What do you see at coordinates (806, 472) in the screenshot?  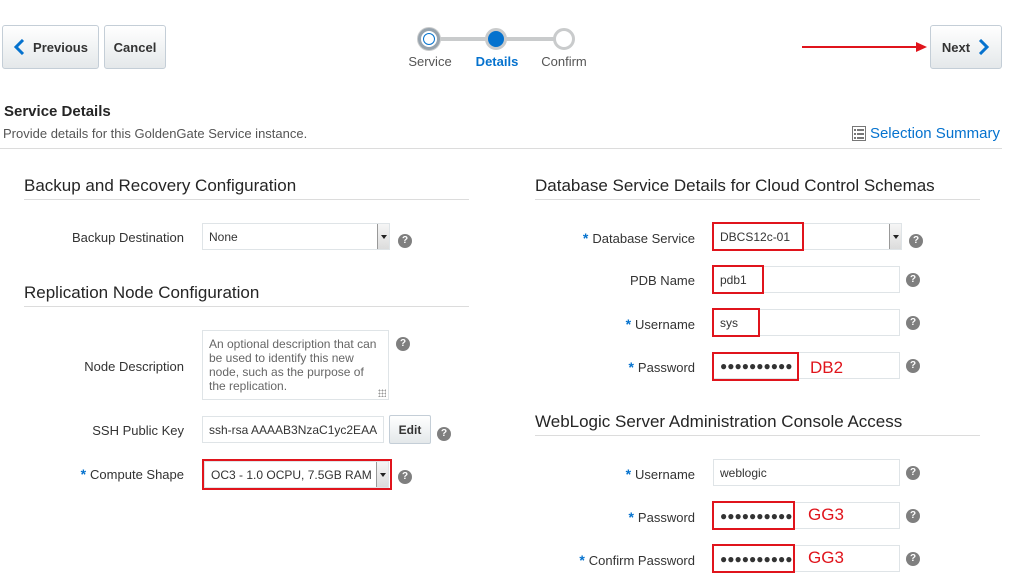 I see `weblogic-username-field: weblogic` at bounding box center [806, 472].